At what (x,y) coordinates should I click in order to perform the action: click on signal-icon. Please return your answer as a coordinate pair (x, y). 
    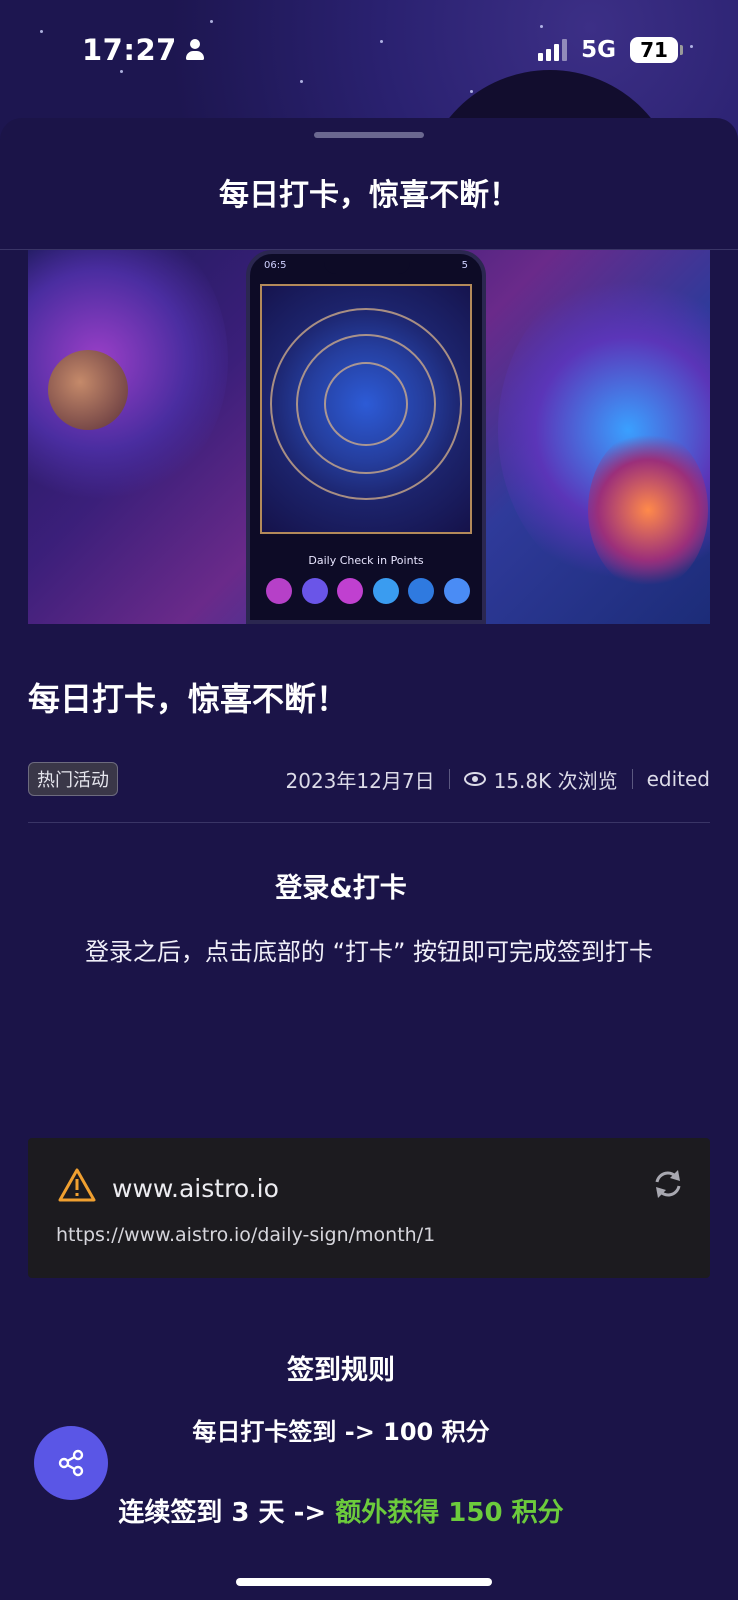
    Looking at the image, I should click on (553, 50).